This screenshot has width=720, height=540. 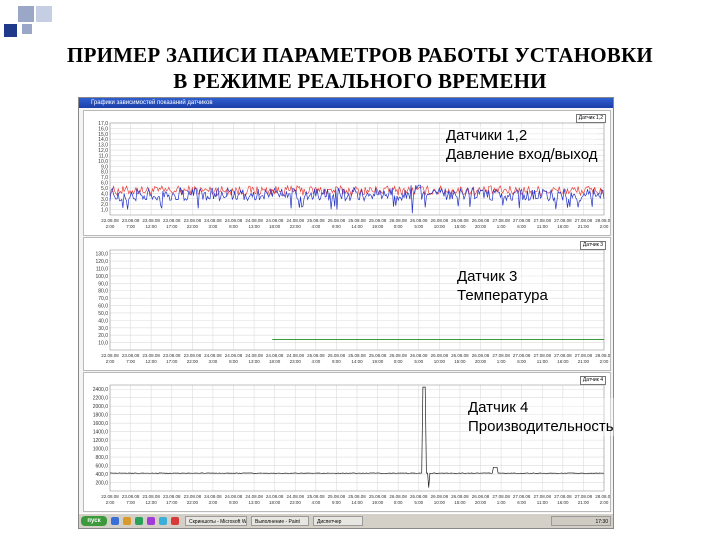 I want to click on taskbar-task: Выполнение - Paint, so click(x=280, y=521).